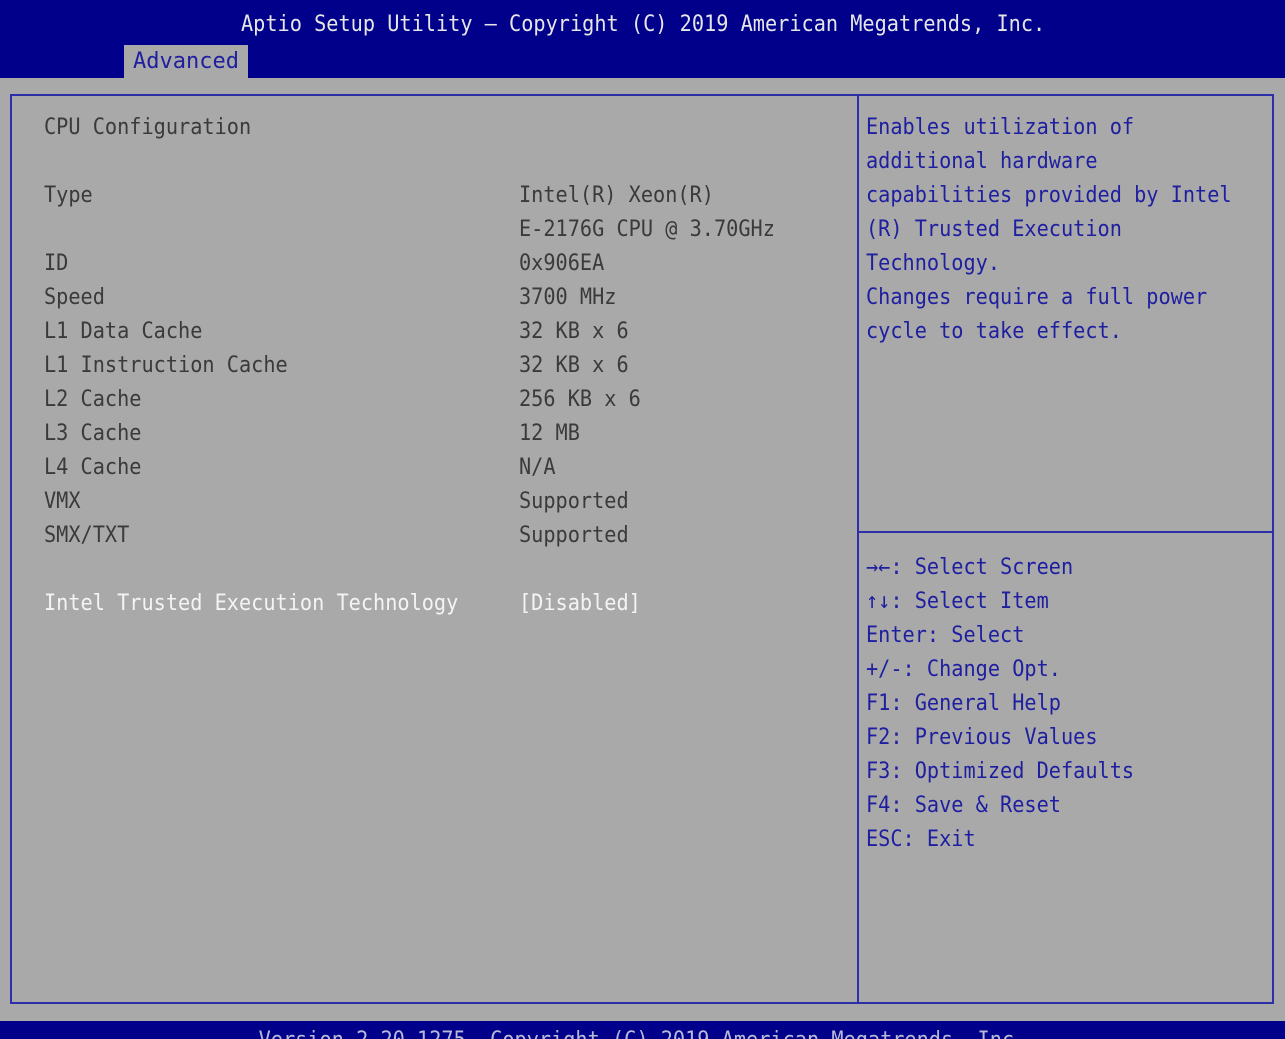 The height and width of the screenshot is (1039, 1285). What do you see at coordinates (858, 549) in the screenshot?
I see `vertical-divider` at bounding box center [858, 549].